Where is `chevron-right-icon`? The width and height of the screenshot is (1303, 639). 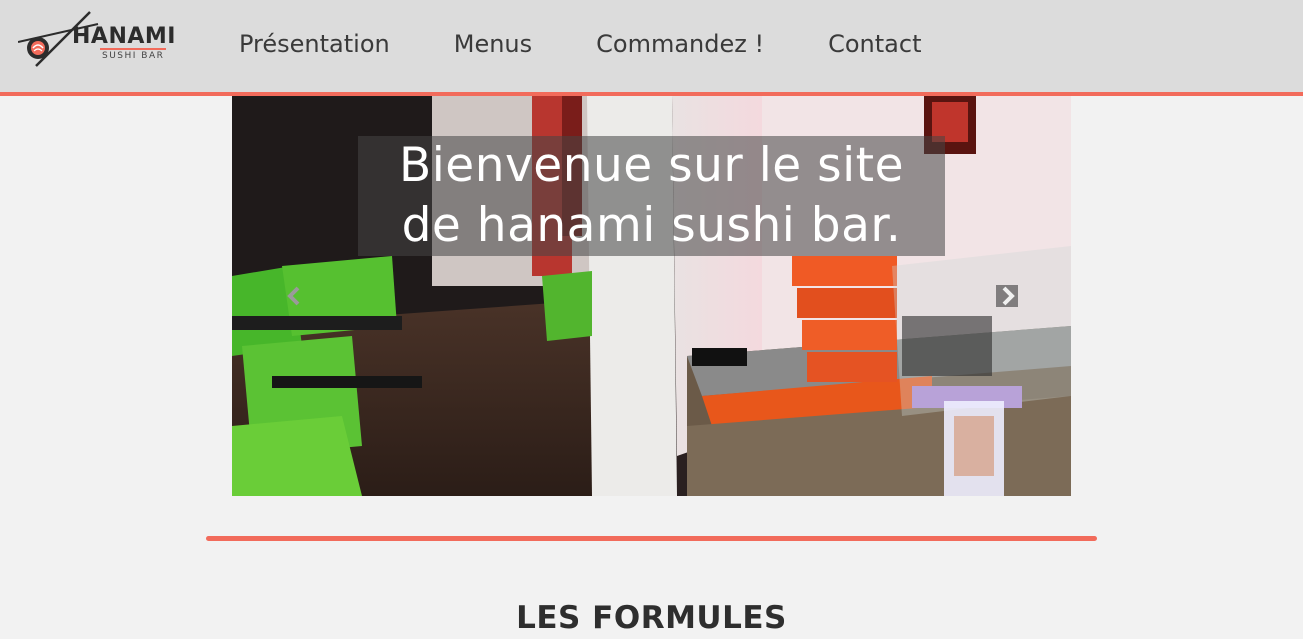
chevron-right-icon is located at coordinates (1008, 296).